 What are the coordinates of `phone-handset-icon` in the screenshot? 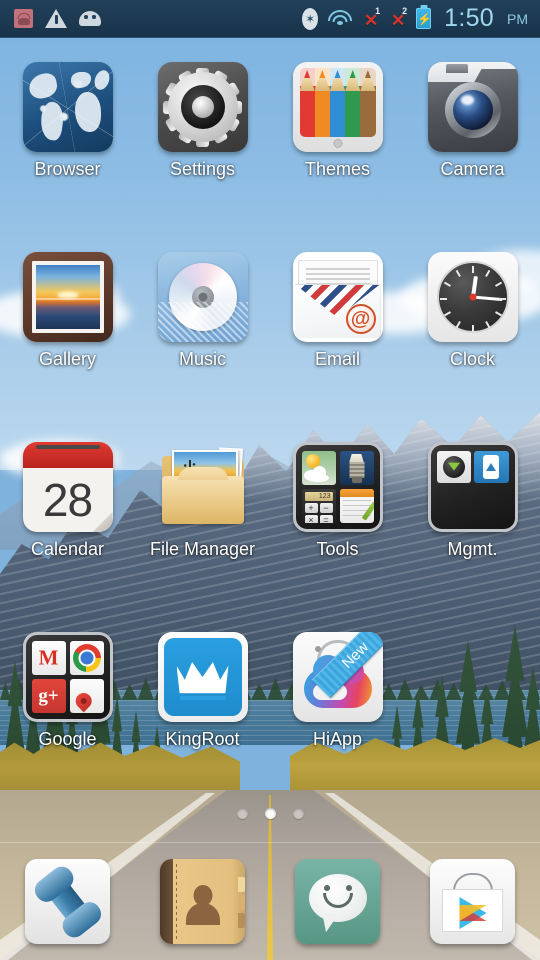 It's located at (67, 901).